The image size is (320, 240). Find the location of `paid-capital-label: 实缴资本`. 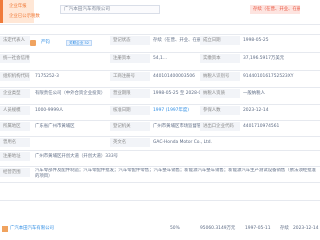

paid-capital-label: 实缴资本 is located at coordinates (220, 58).